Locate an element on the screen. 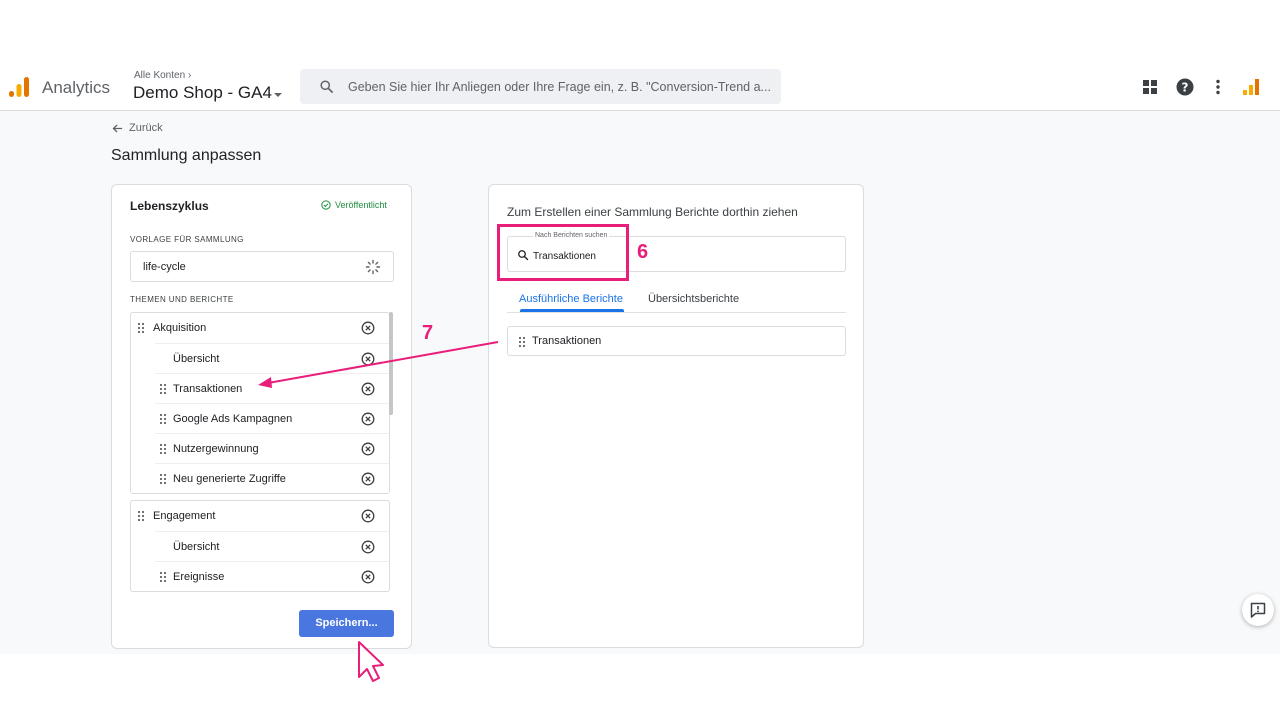 The width and height of the screenshot is (1280, 720). apps-grid-icon is located at coordinates (1150, 87).